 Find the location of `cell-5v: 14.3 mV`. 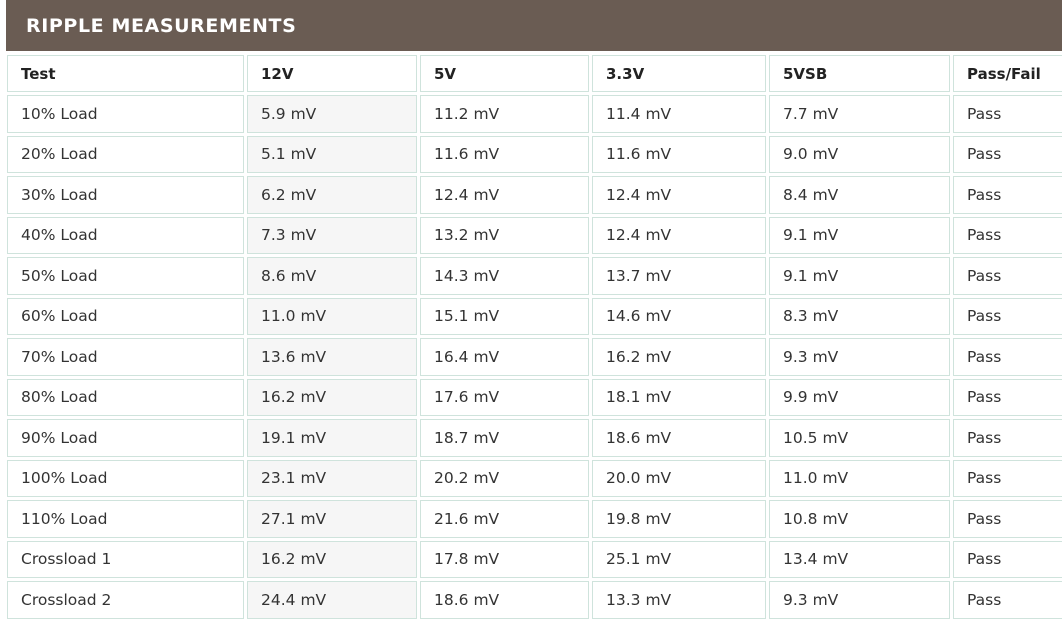

cell-5v: 14.3 mV is located at coordinates (504, 276).